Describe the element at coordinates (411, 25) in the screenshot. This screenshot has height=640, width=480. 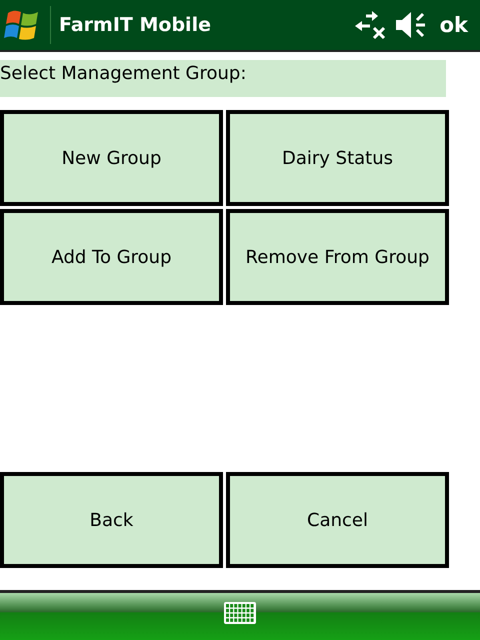
I see `speaker-muted-icon` at that location.